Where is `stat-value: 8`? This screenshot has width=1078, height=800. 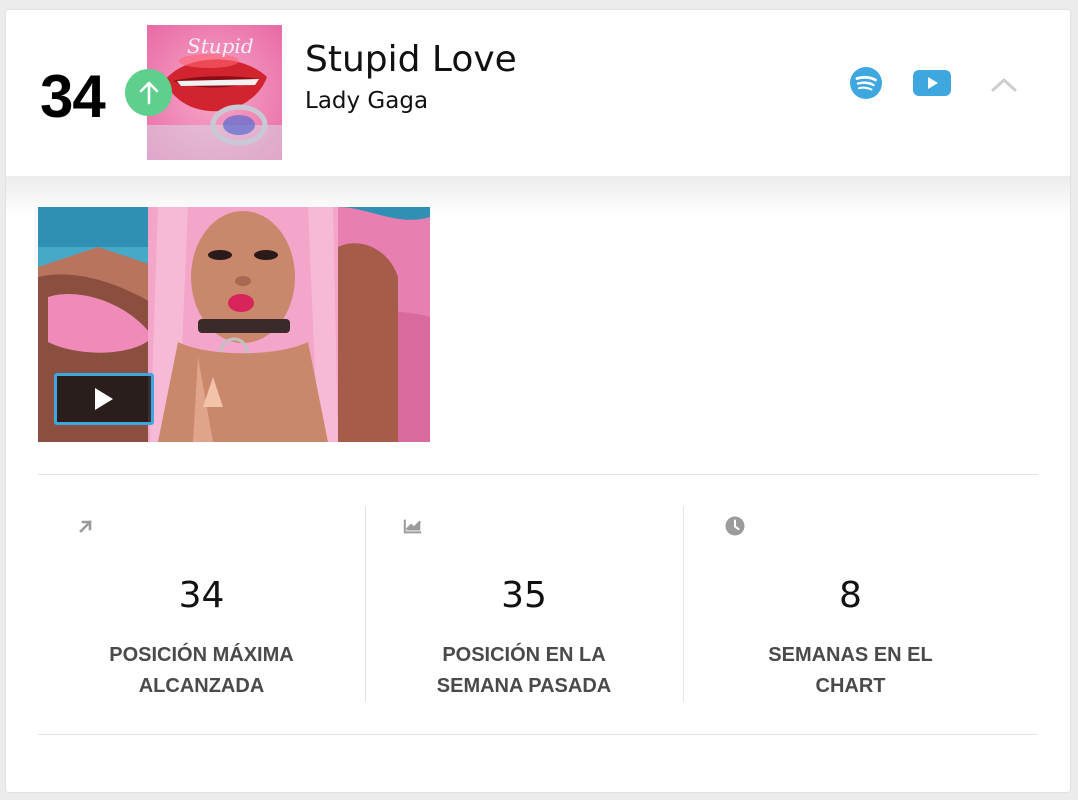 stat-value: 8 is located at coordinates (850, 595).